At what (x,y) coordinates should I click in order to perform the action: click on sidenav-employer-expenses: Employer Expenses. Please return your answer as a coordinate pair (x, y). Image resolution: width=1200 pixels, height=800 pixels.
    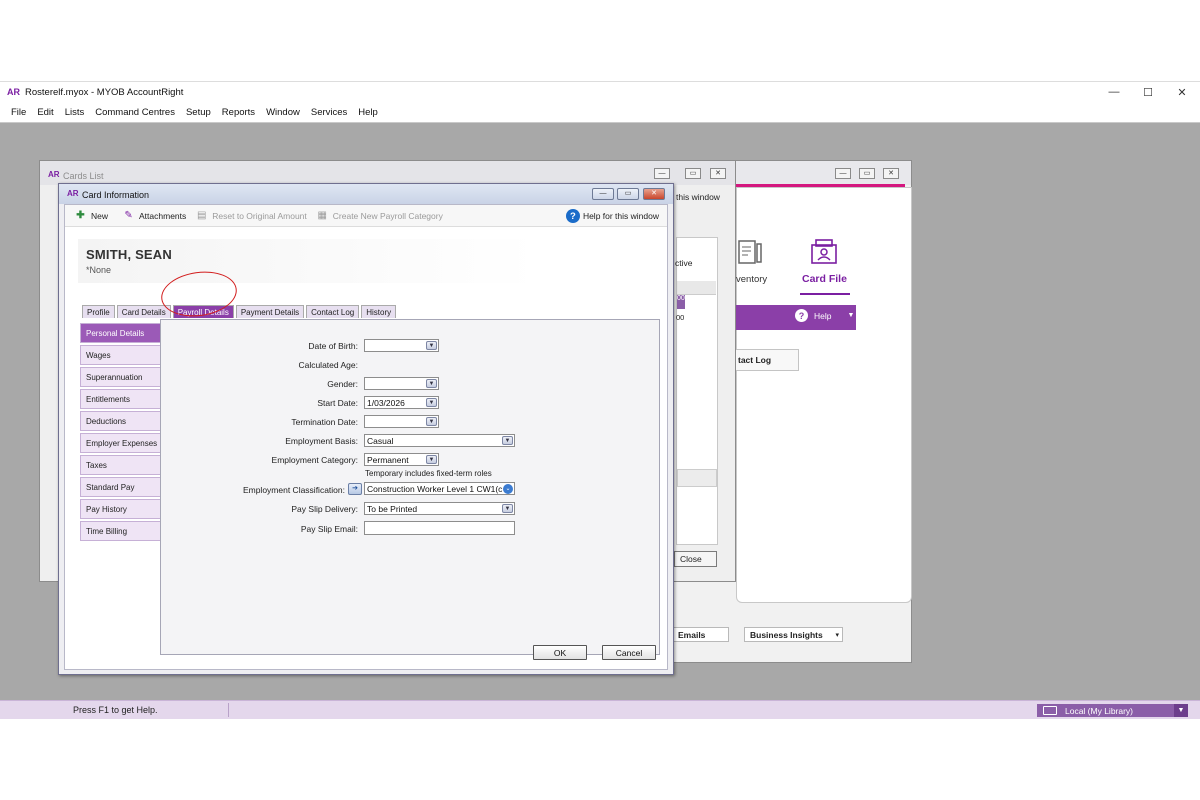
    Looking at the image, I should click on (120, 443).